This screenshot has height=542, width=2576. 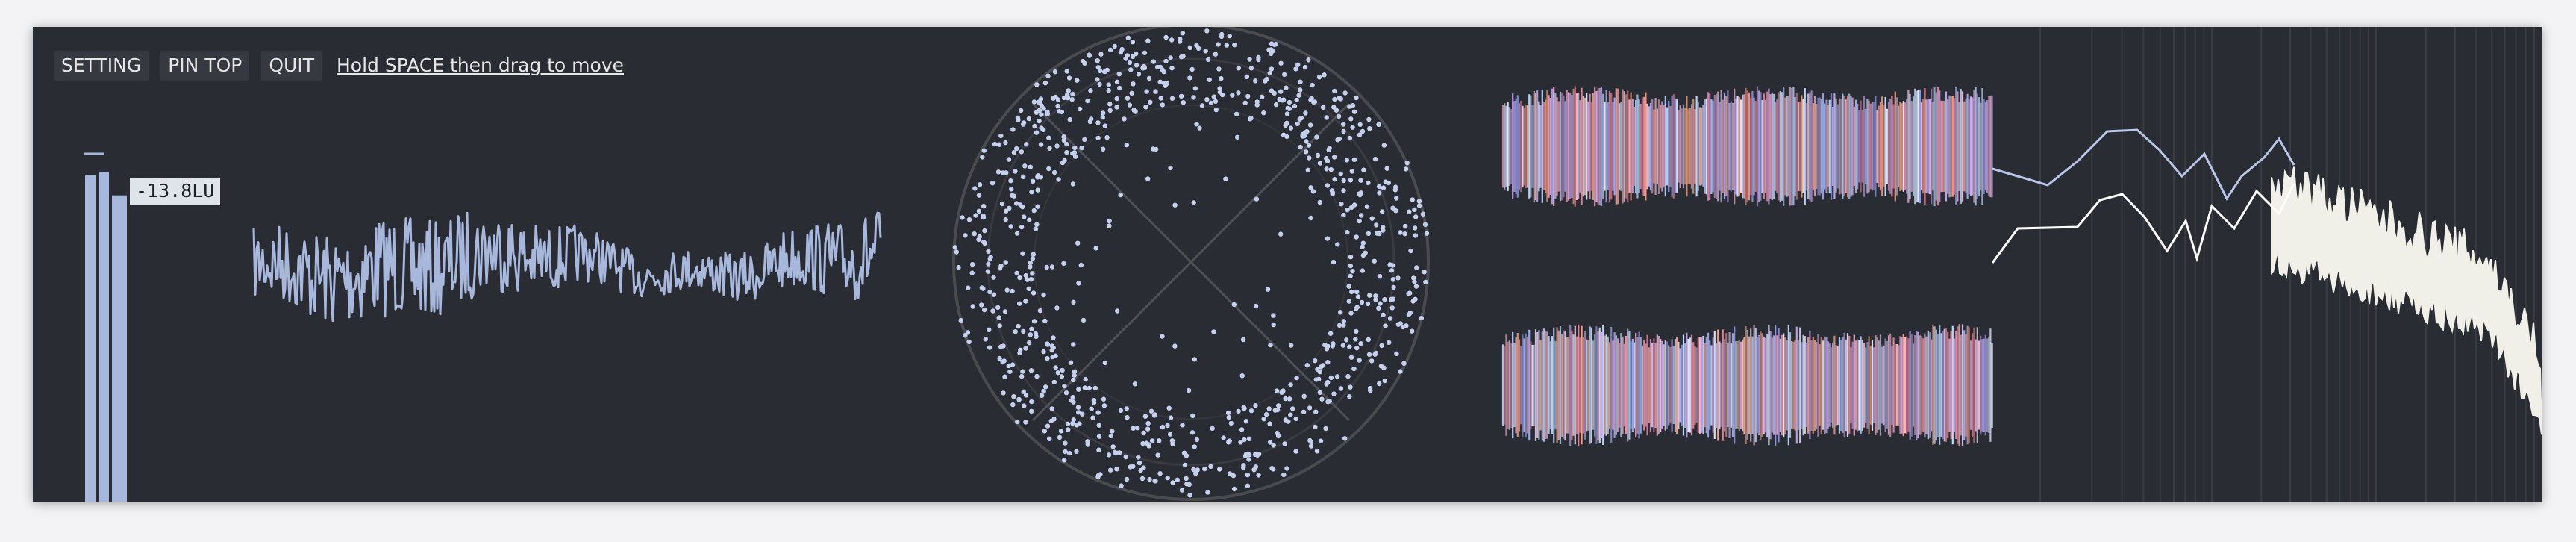 What do you see at coordinates (101, 66) in the screenshot?
I see `setting-button: SETTING` at bounding box center [101, 66].